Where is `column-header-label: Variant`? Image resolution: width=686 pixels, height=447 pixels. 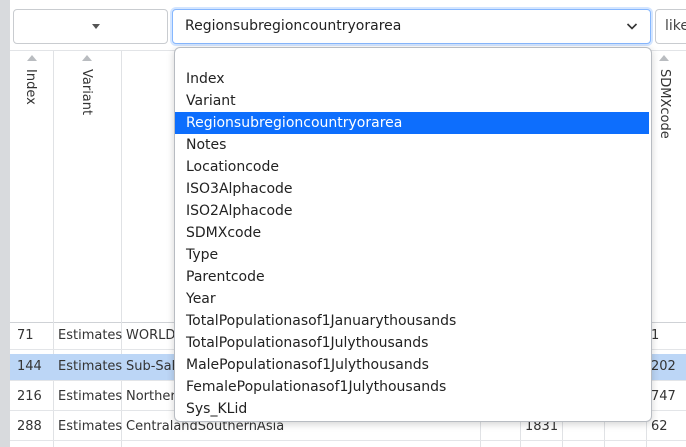
column-header-label: Variant is located at coordinates (86, 92).